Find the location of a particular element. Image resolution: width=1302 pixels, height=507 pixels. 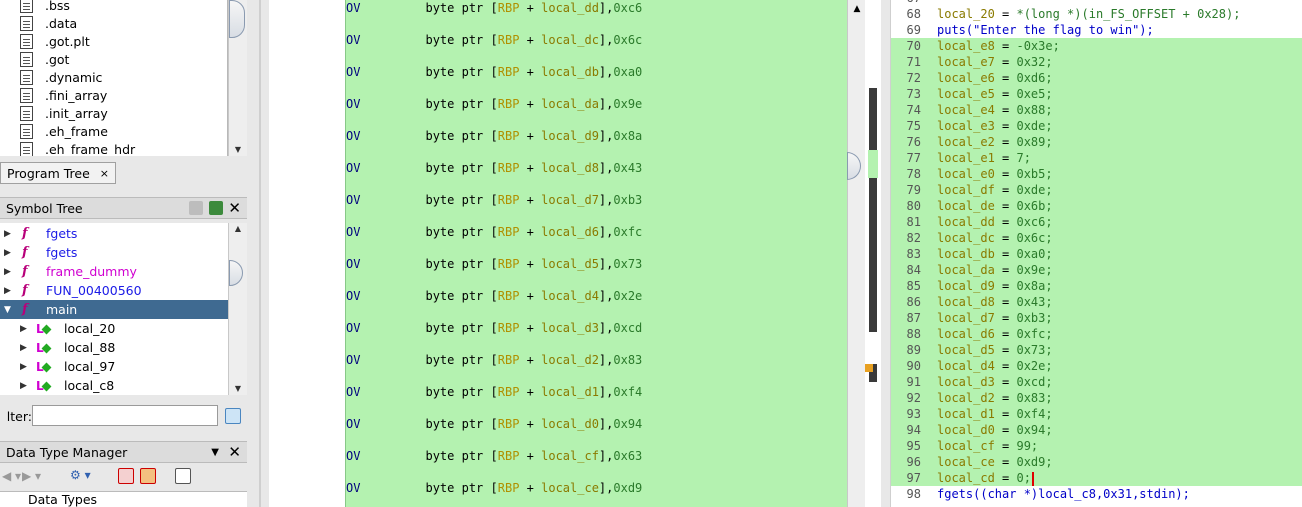

tab-close-icon: × is located at coordinates (104, 173).